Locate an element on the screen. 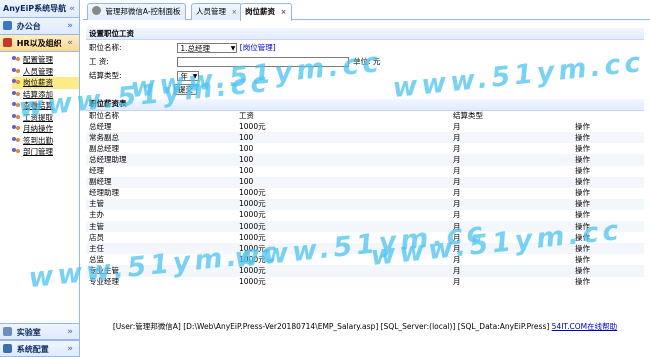  submit-button: 提交 is located at coordinates (185, 89).